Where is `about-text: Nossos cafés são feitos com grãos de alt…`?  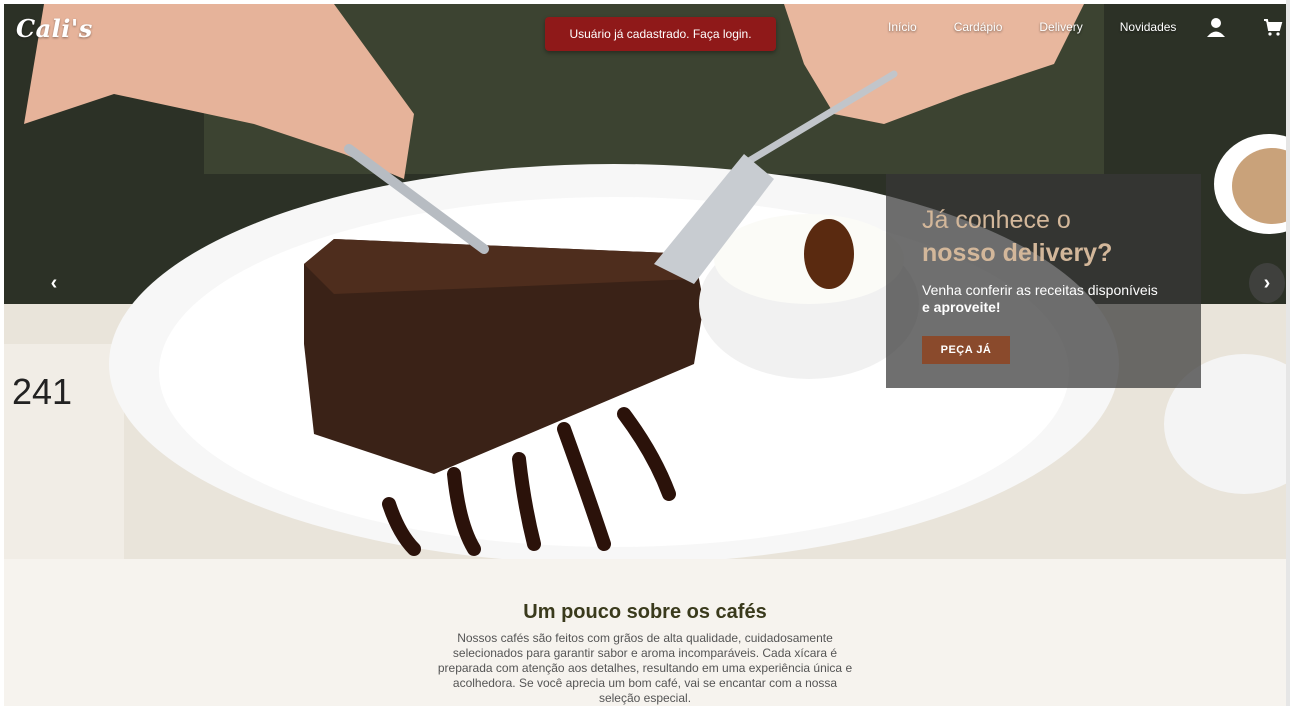
about-text: Nossos cafés são feitos com grãos de alt… is located at coordinates (645, 668).